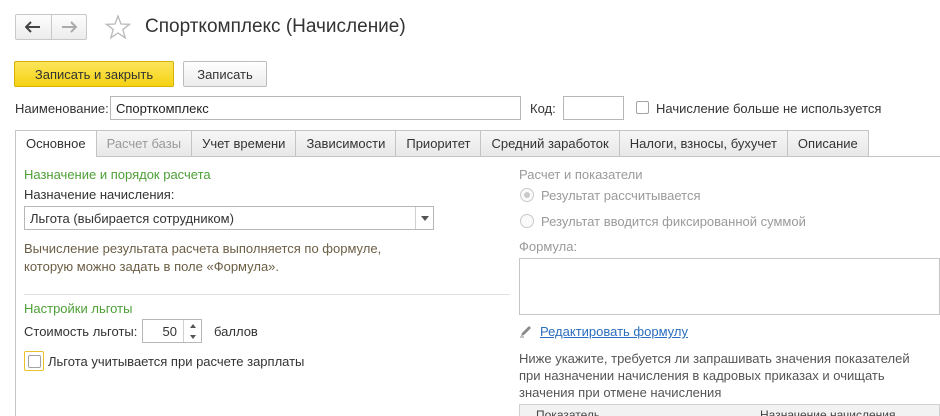 The width and height of the screenshot is (940, 416). Describe the element at coordinates (78, 308) in the screenshot. I see `benefit-section-title: Настройки льготы` at that location.